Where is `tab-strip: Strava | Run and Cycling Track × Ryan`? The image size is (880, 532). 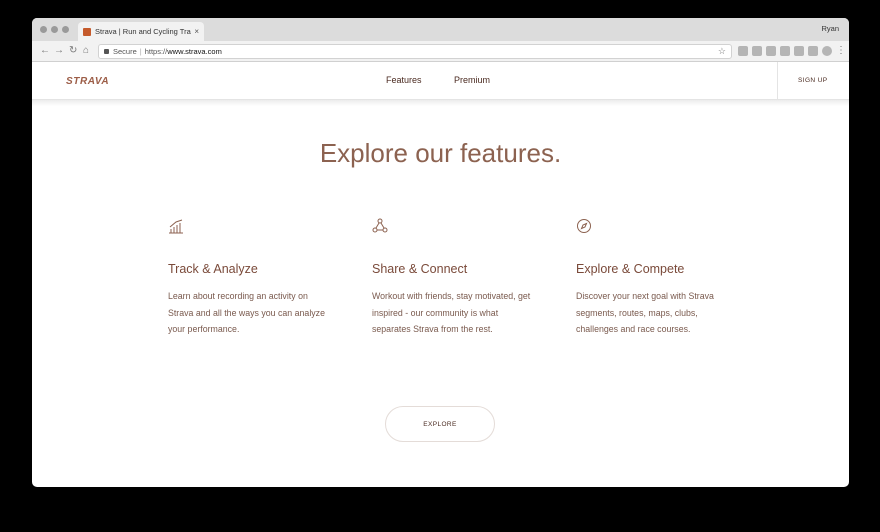
tab-strip: Strava | Run and Cycling Track × Ryan is located at coordinates (440, 29).